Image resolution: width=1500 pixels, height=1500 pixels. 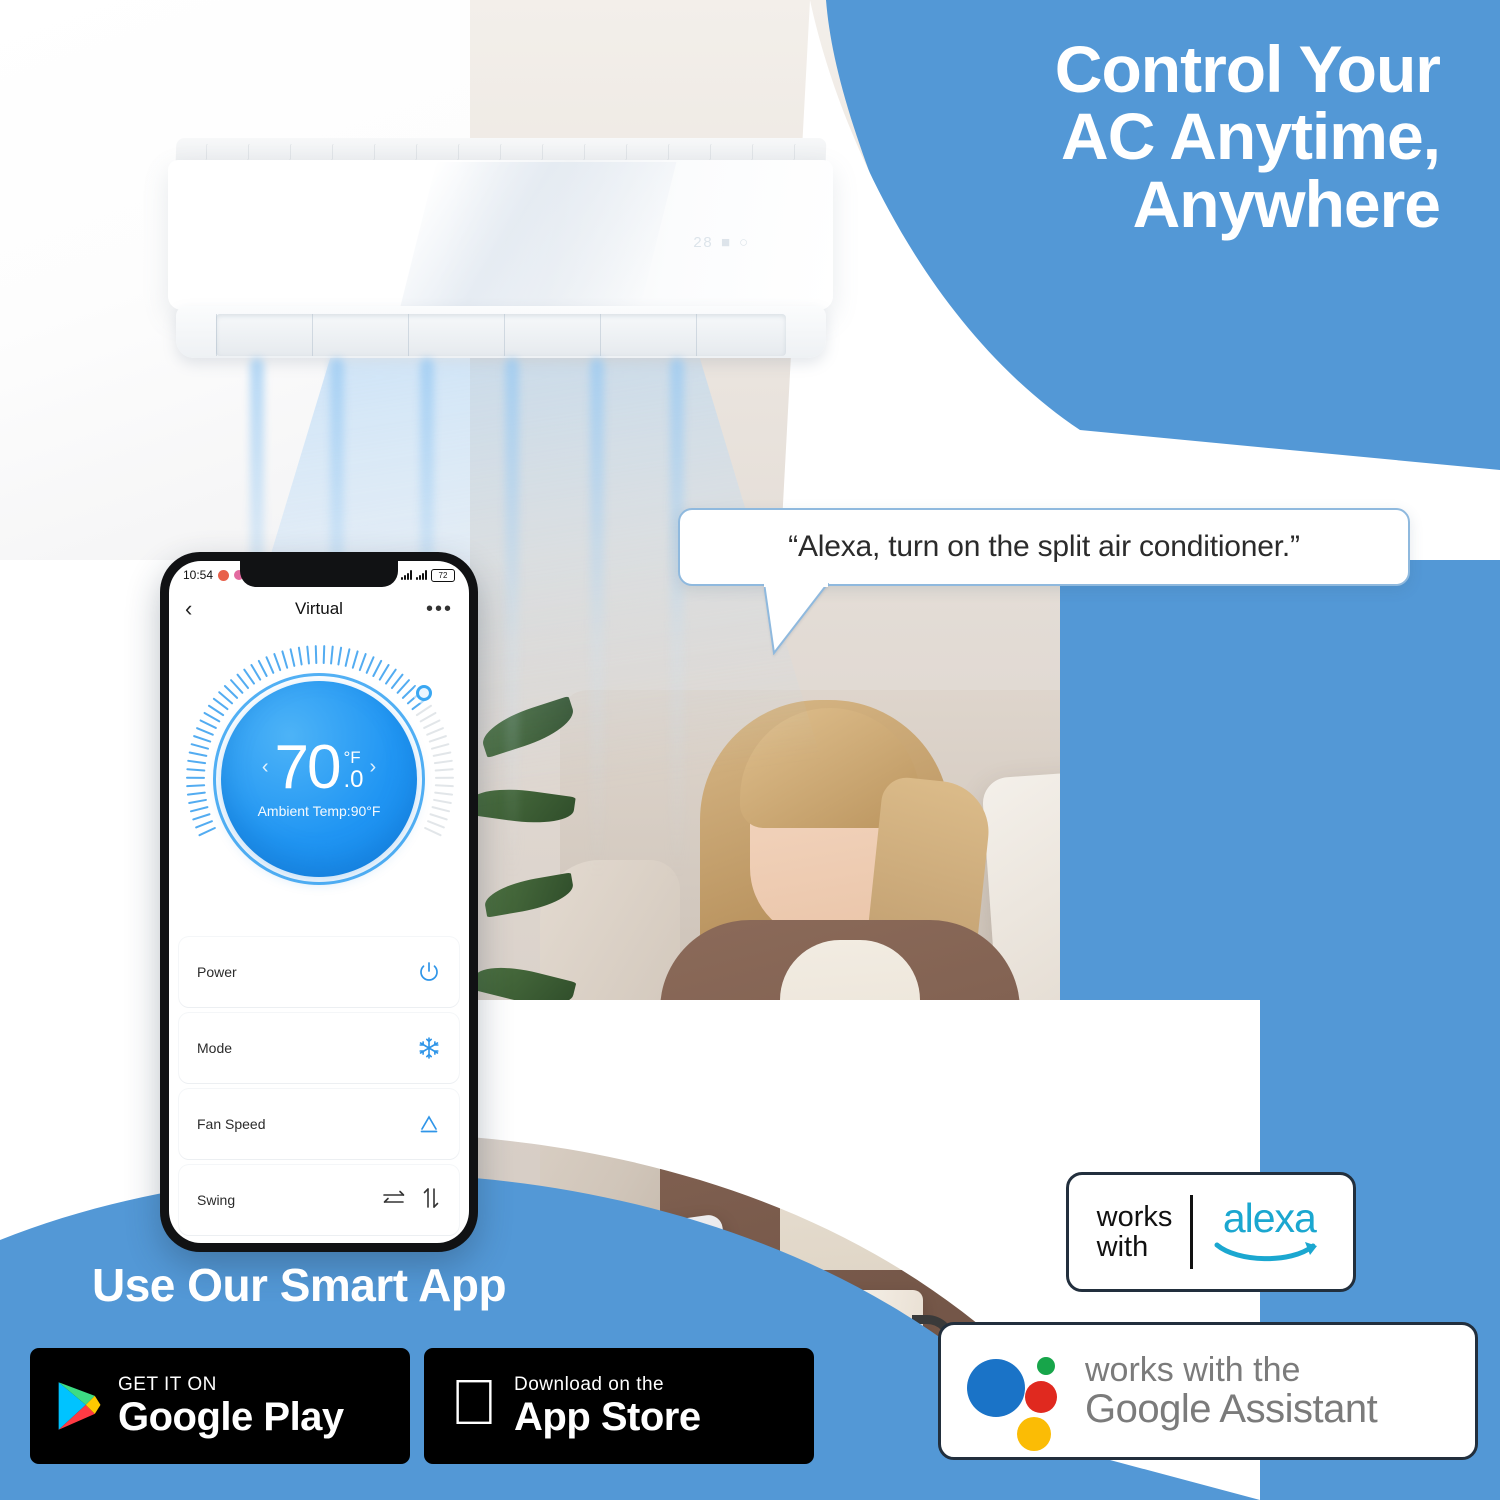 What do you see at coordinates (1134, 1216) in the screenshot?
I see `works-with-line-1: works` at bounding box center [1134, 1216].